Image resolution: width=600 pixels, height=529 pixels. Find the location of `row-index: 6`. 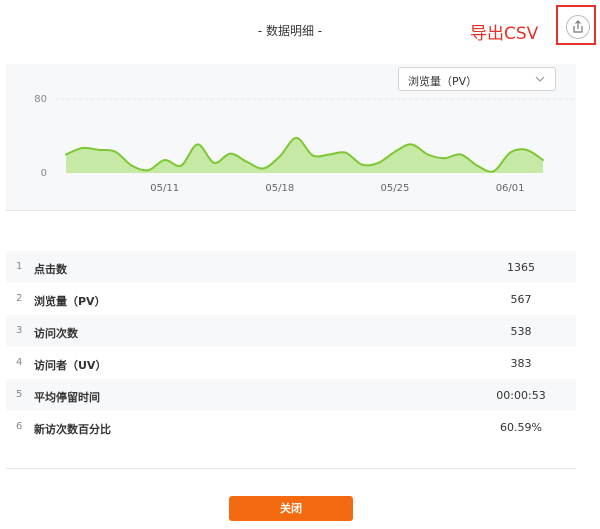

row-index: 6 is located at coordinates (19, 426).